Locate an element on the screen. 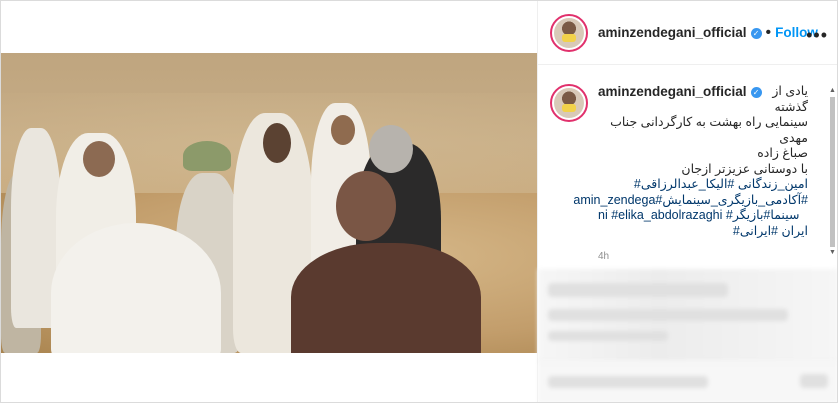 The width and height of the screenshot is (838, 403). scrollbar-thumb is located at coordinates (832, 172).